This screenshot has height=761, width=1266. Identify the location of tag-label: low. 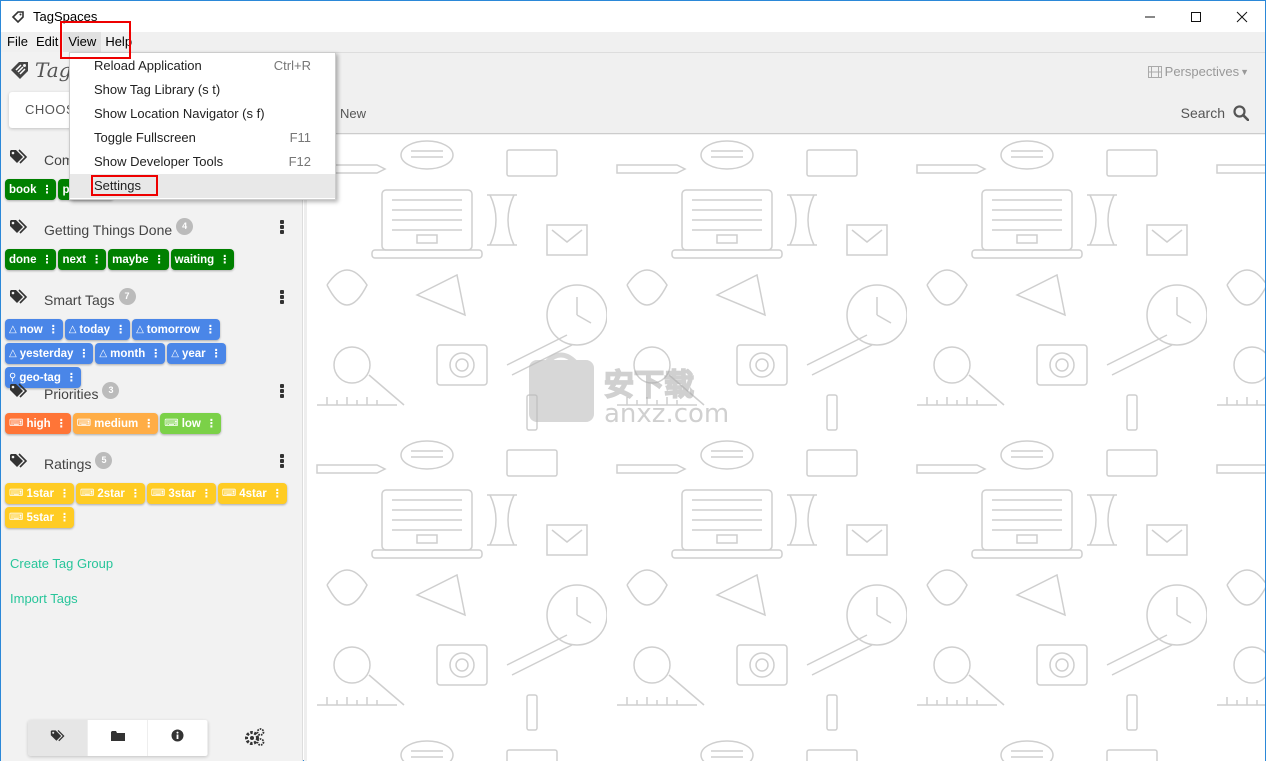
(191, 423).